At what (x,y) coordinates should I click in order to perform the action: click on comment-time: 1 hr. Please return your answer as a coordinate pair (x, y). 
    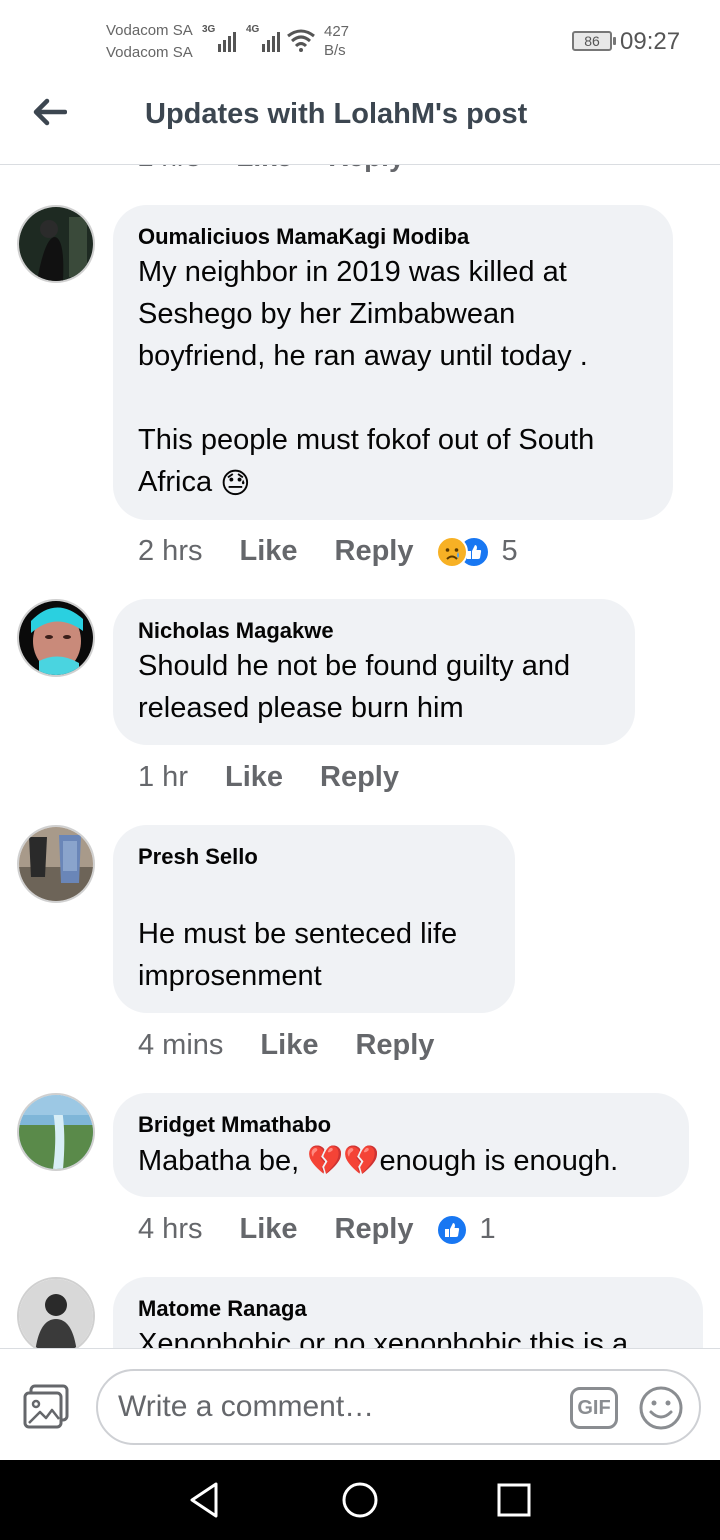
    Looking at the image, I should click on (163, 777).